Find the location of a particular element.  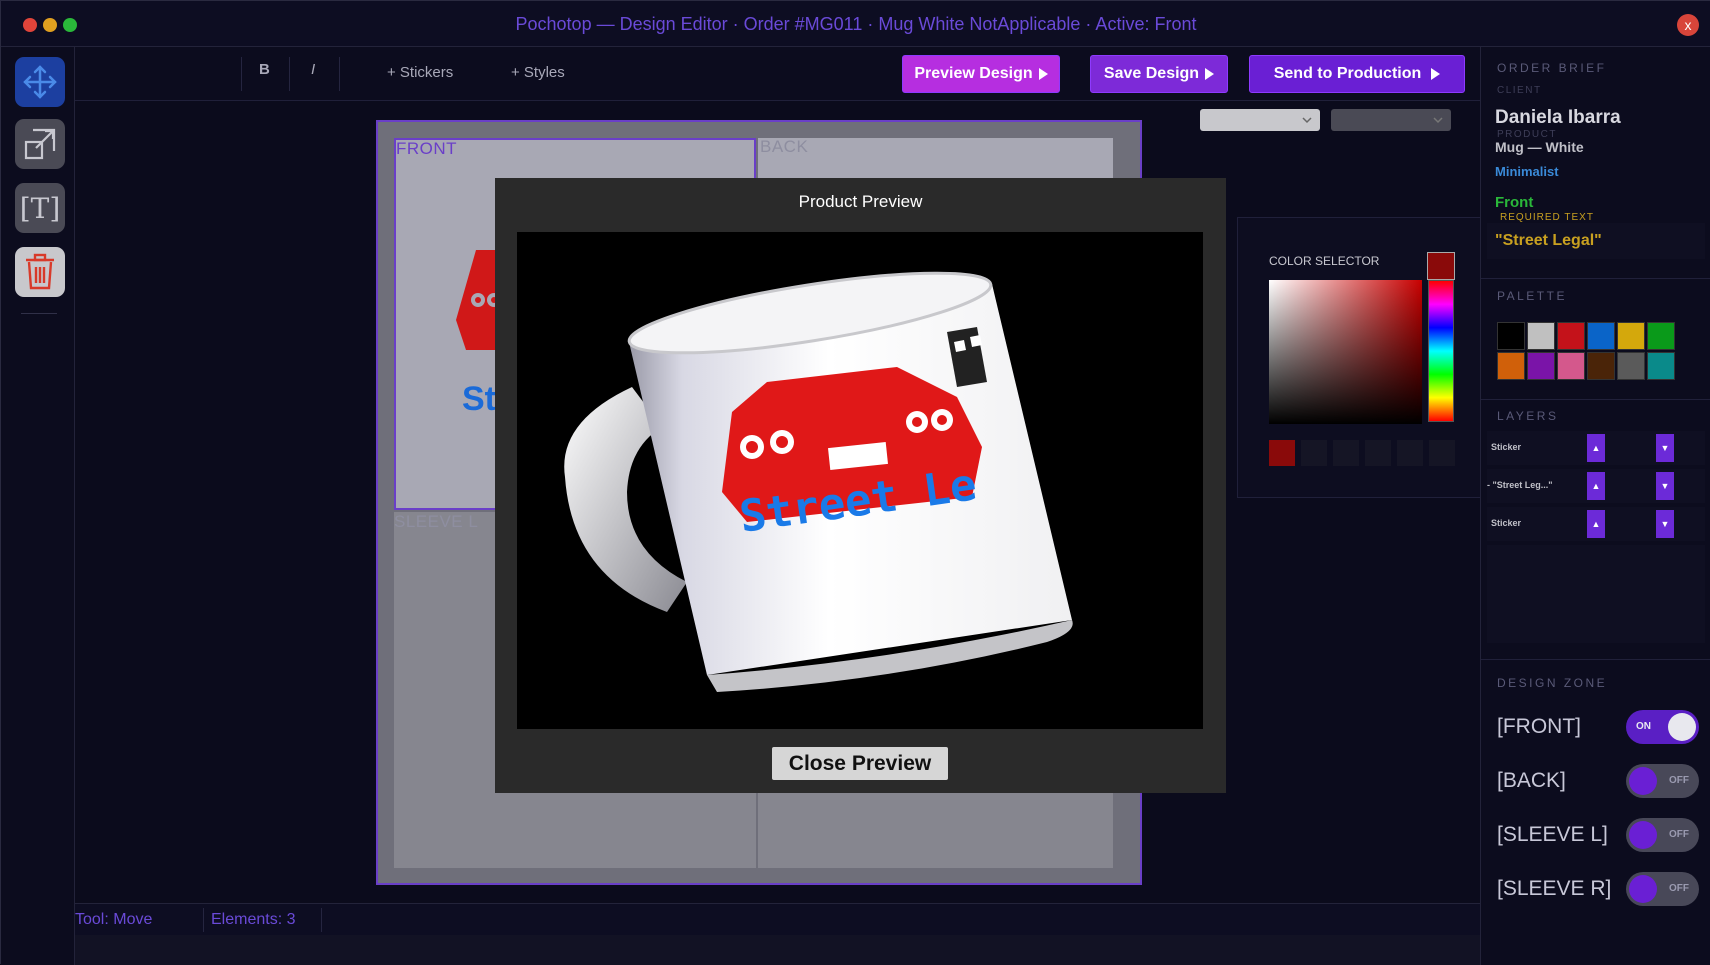

product-name: Mug — White is located at coordinates (1539, 147).